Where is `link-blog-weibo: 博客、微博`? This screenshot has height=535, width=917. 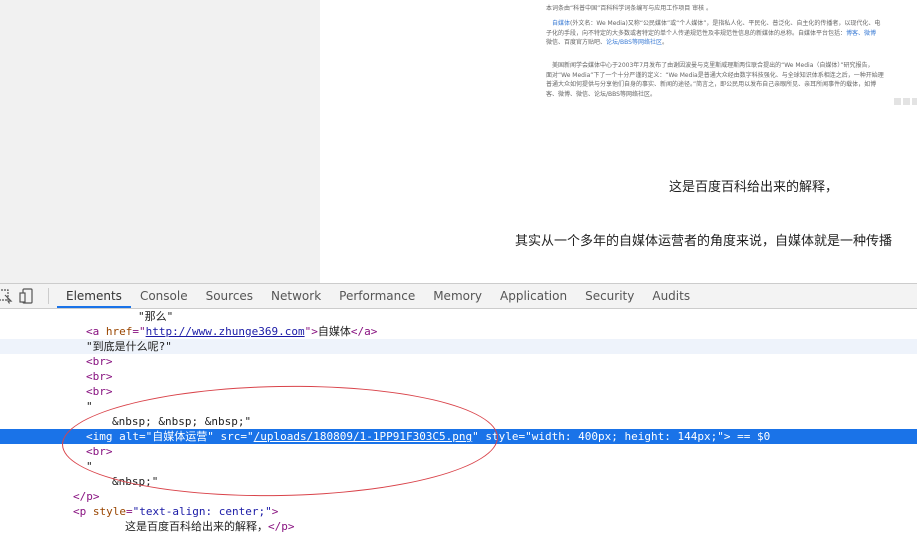
link-blog-weibo: 博客、微博 is located at coordinates (861, 33).